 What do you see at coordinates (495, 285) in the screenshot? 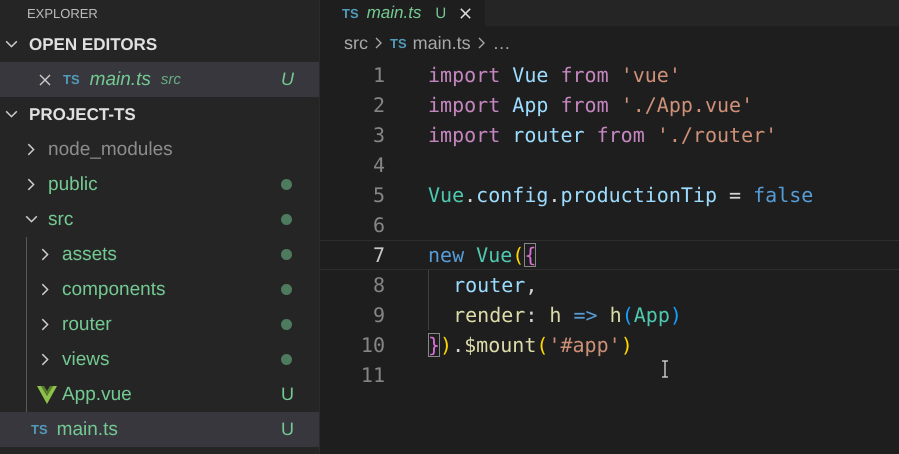
I see `code-line: router,` at bounding box center [495, 285].